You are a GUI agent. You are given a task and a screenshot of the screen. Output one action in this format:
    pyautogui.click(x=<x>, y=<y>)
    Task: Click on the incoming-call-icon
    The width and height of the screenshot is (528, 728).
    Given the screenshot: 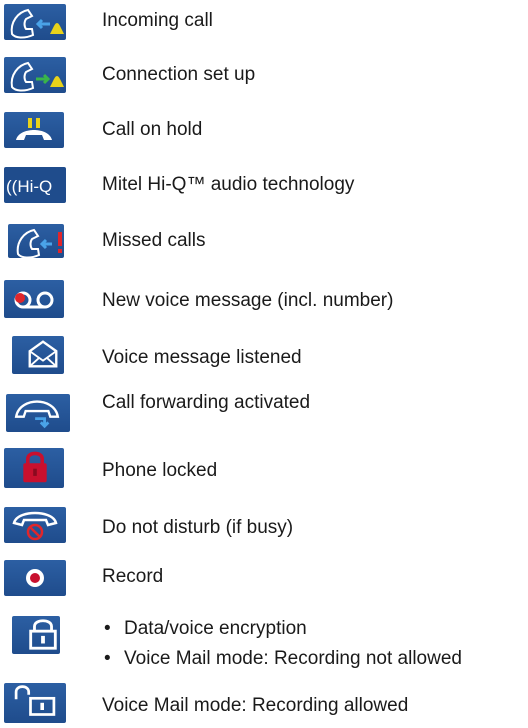 What is the action you would take?
    pyautogui.click(x=35, y=22)
    